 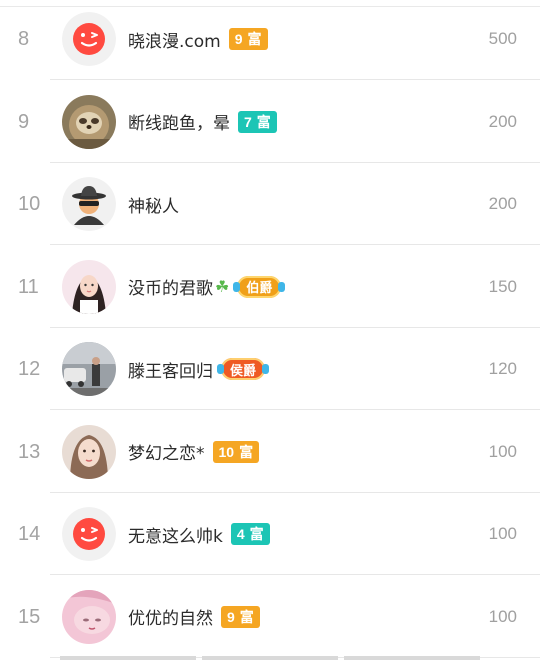 I want to click on user-name-group: 晓浪漫.com 9 富, so click(x=198, y=40).